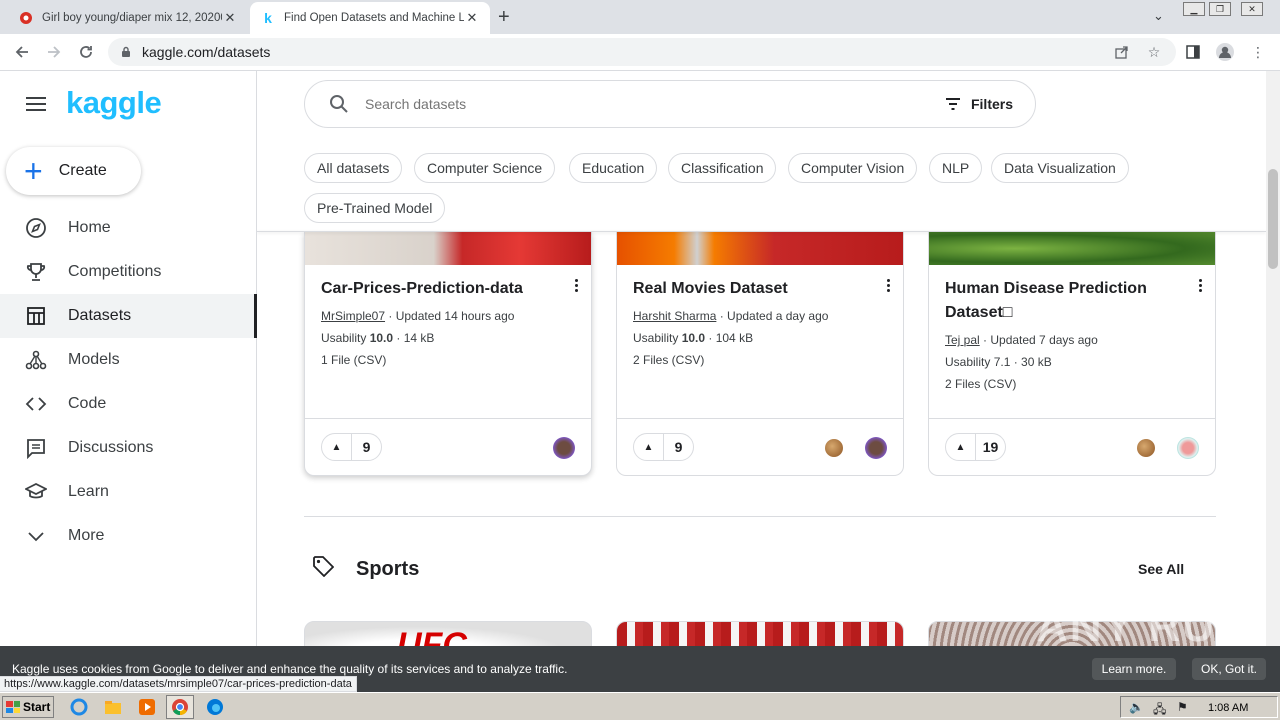  I want to click on code-icon, so click(36, 404).